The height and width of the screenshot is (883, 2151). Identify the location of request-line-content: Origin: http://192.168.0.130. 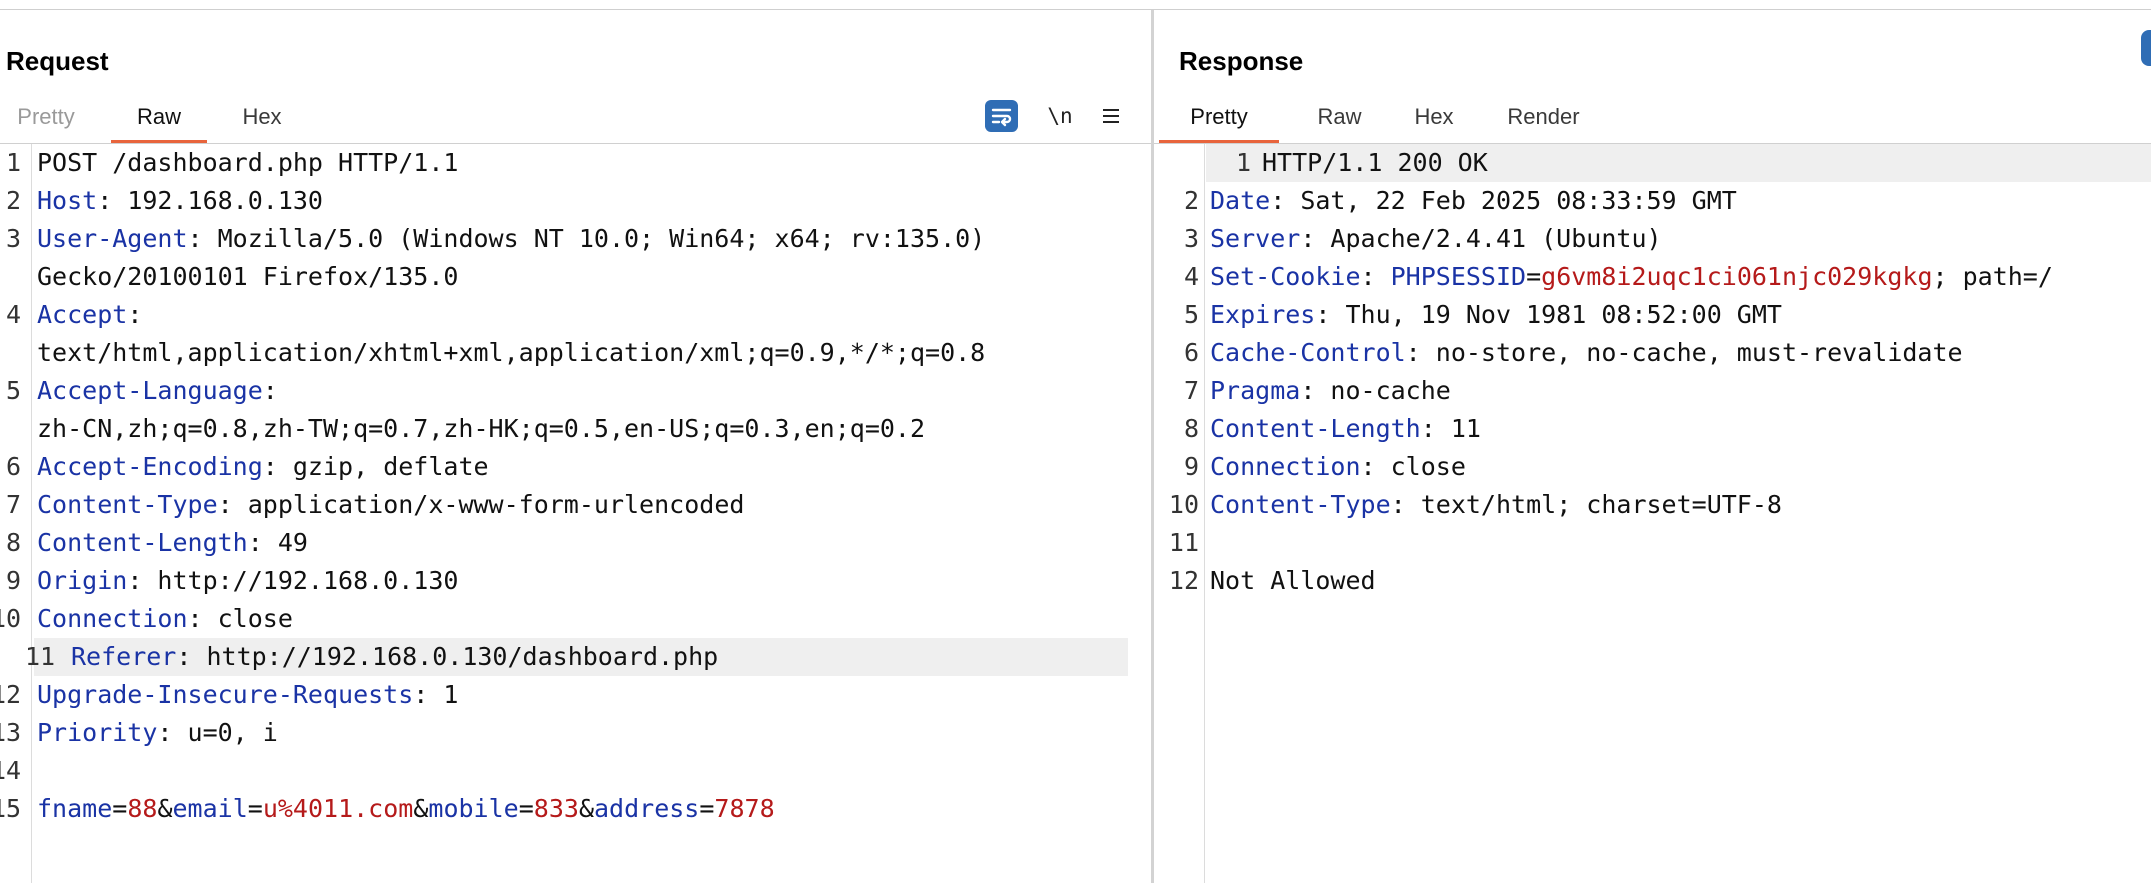
(247, 581).